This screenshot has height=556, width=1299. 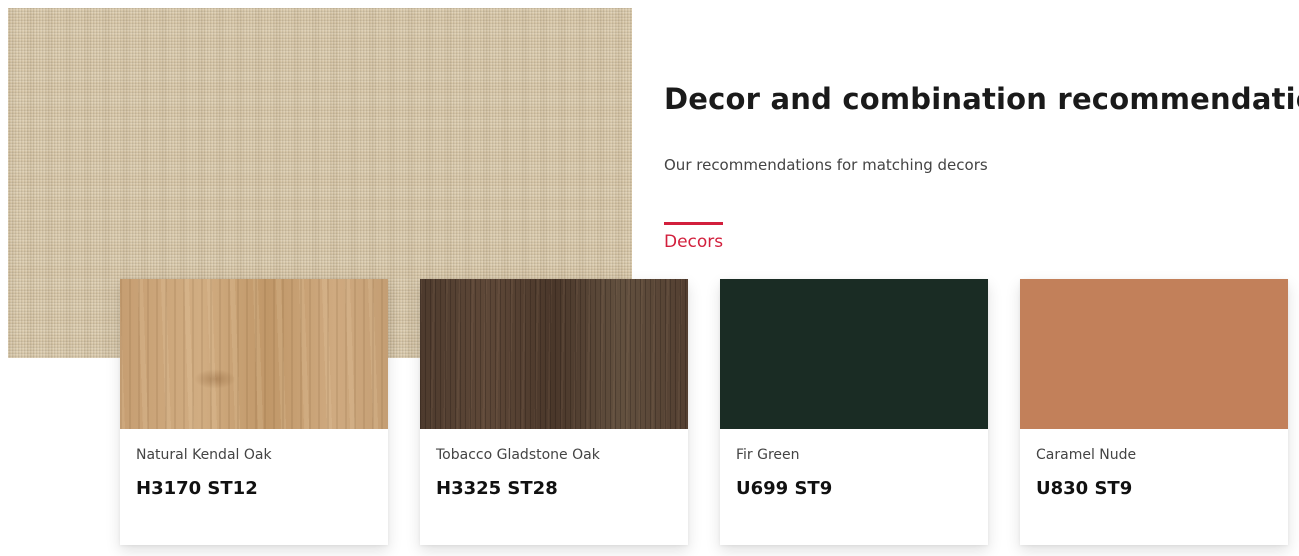 I want to click on decor-card-fir-green: Fir Green U699 ST9, so click(x=854, y=412).